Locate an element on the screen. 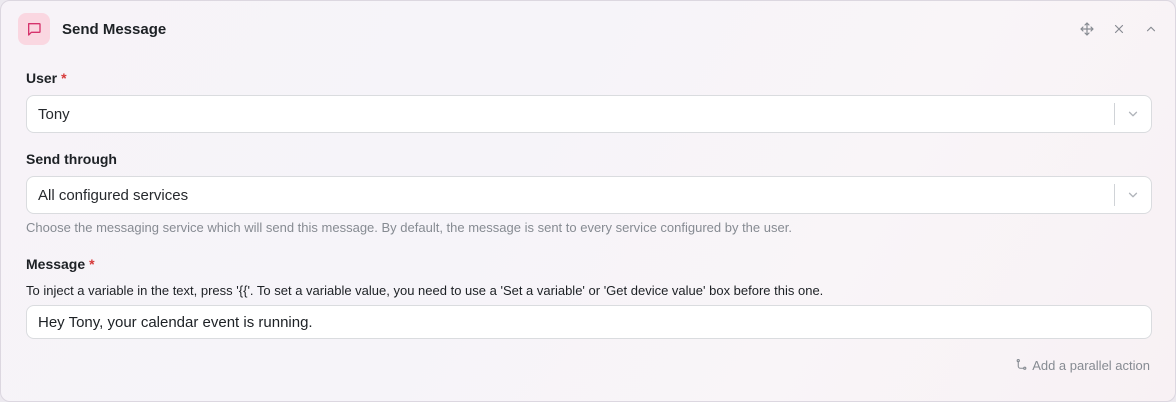  branch-icon is located at coordinates (1021, 364).